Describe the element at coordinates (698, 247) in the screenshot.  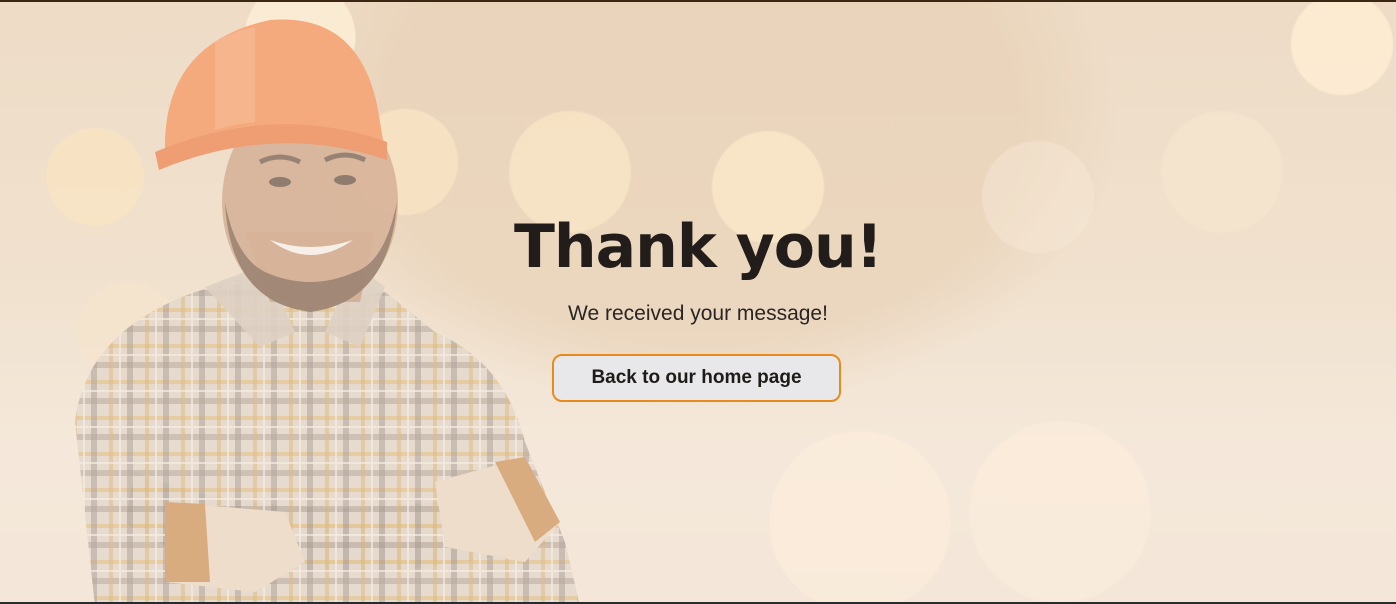
I see `page-title: Thank you!` at that location.